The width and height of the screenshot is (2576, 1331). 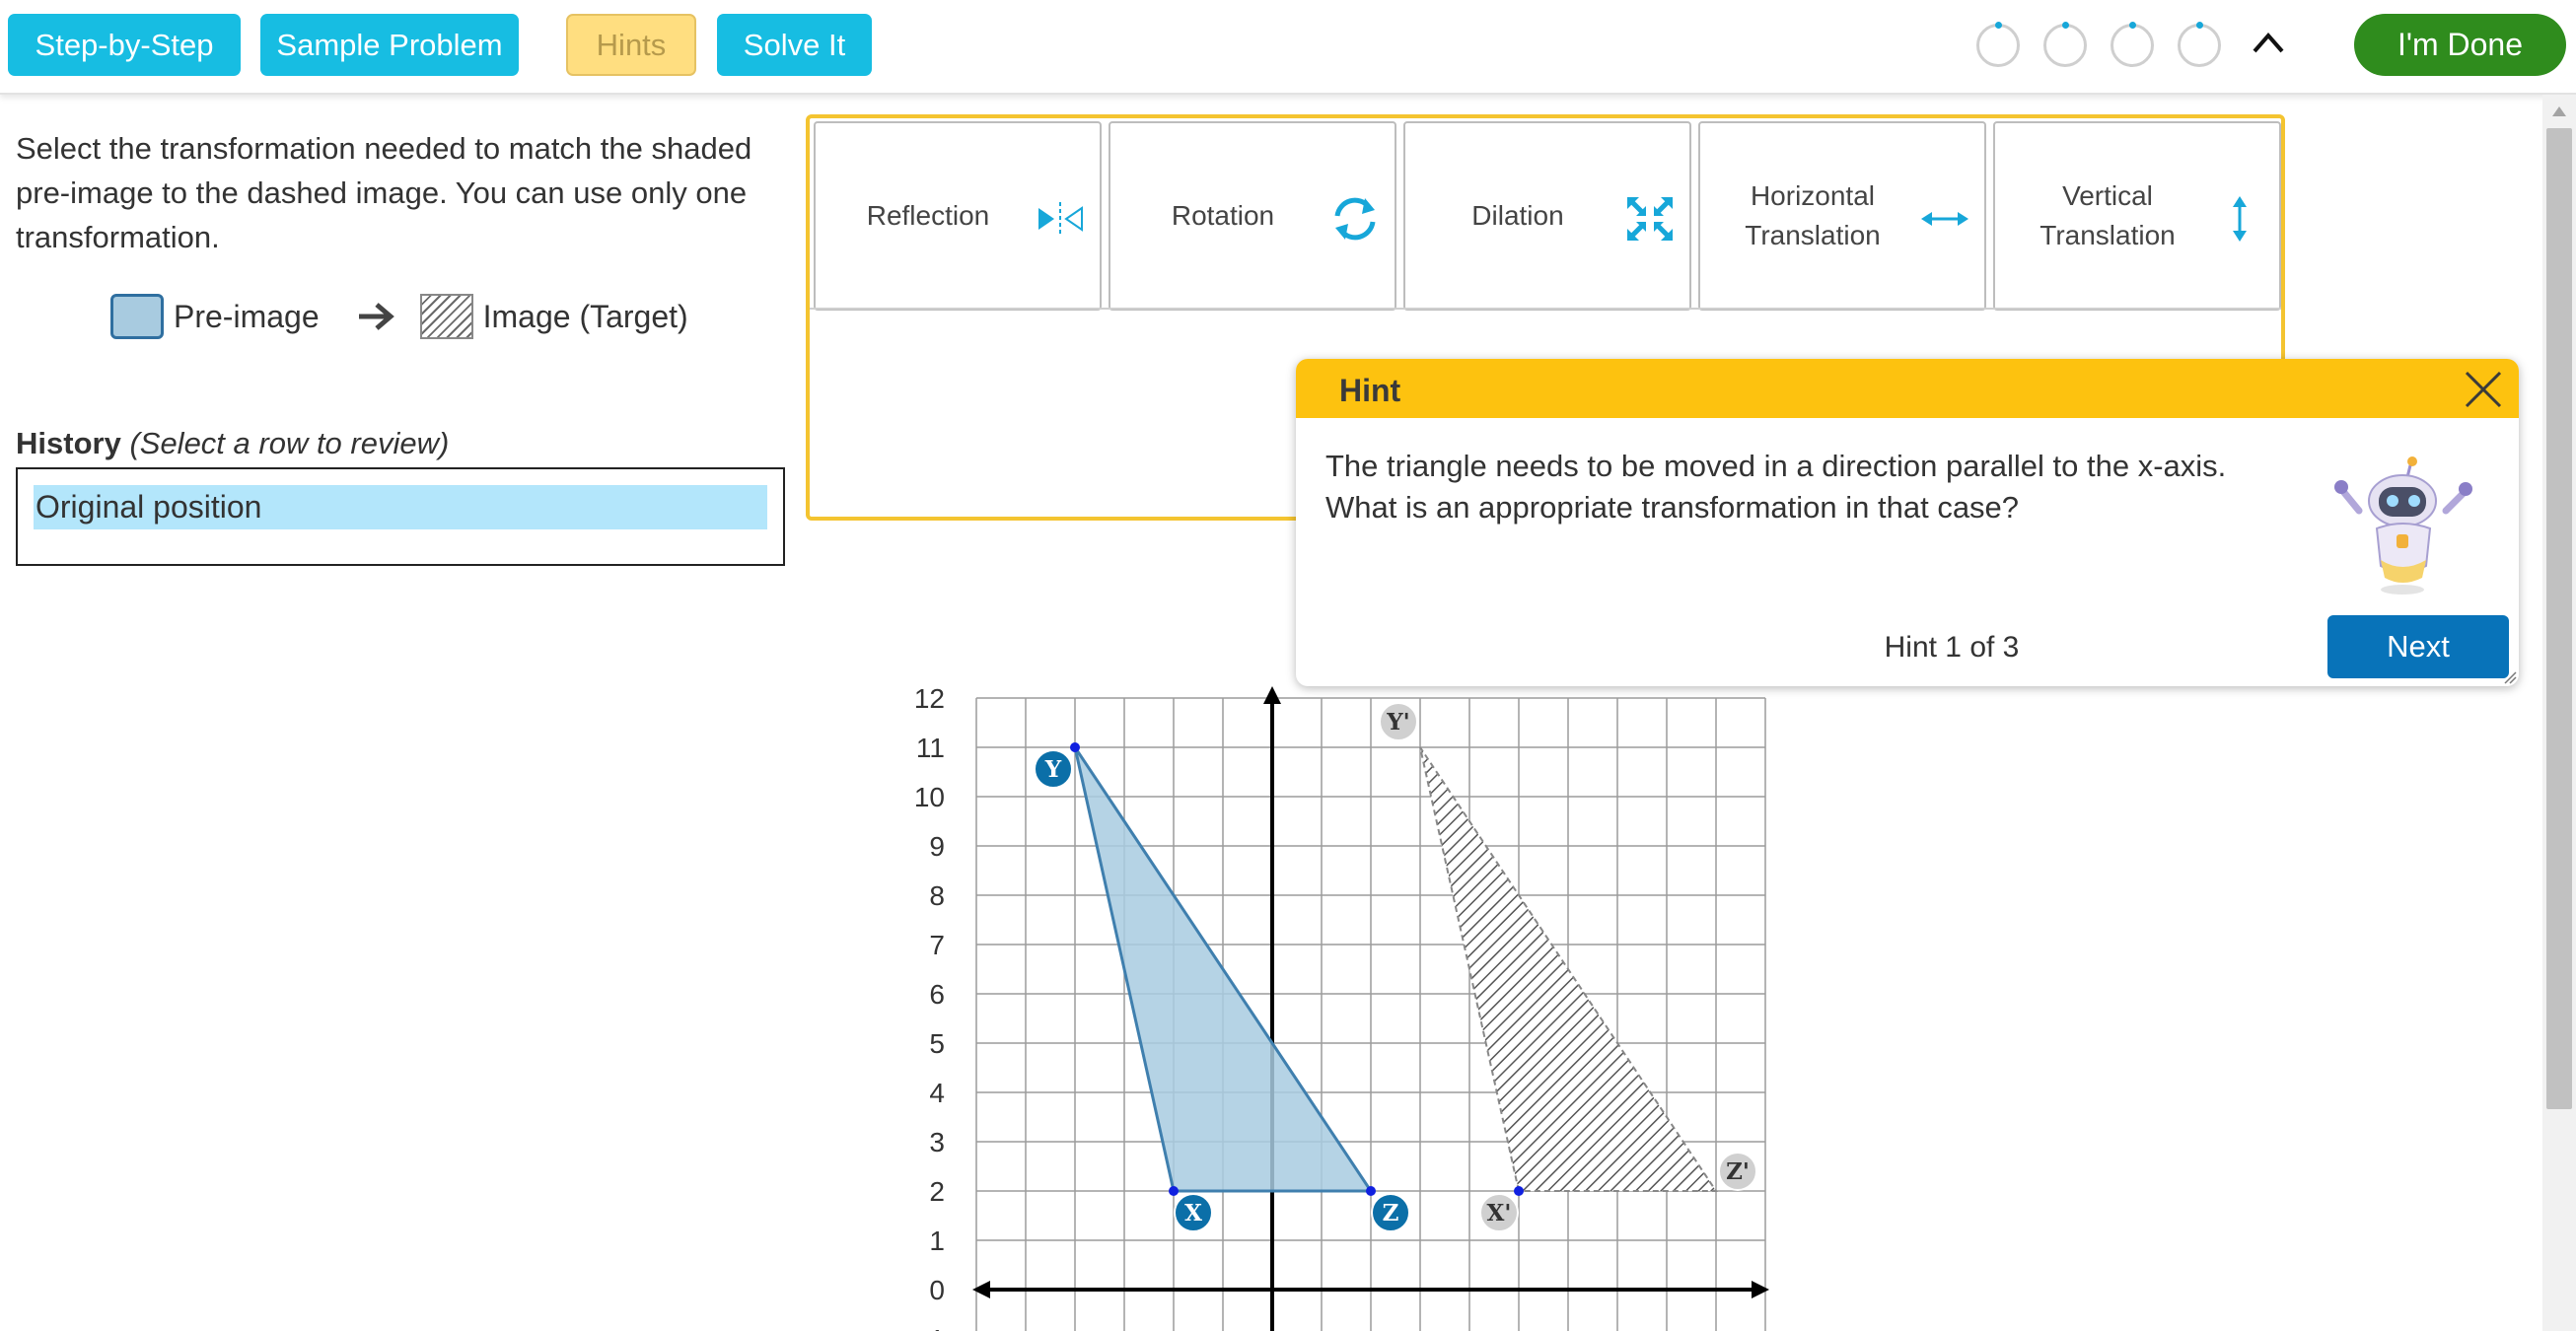 I want to click on image-target-label: Image (Target), so click(x=585, y=316).